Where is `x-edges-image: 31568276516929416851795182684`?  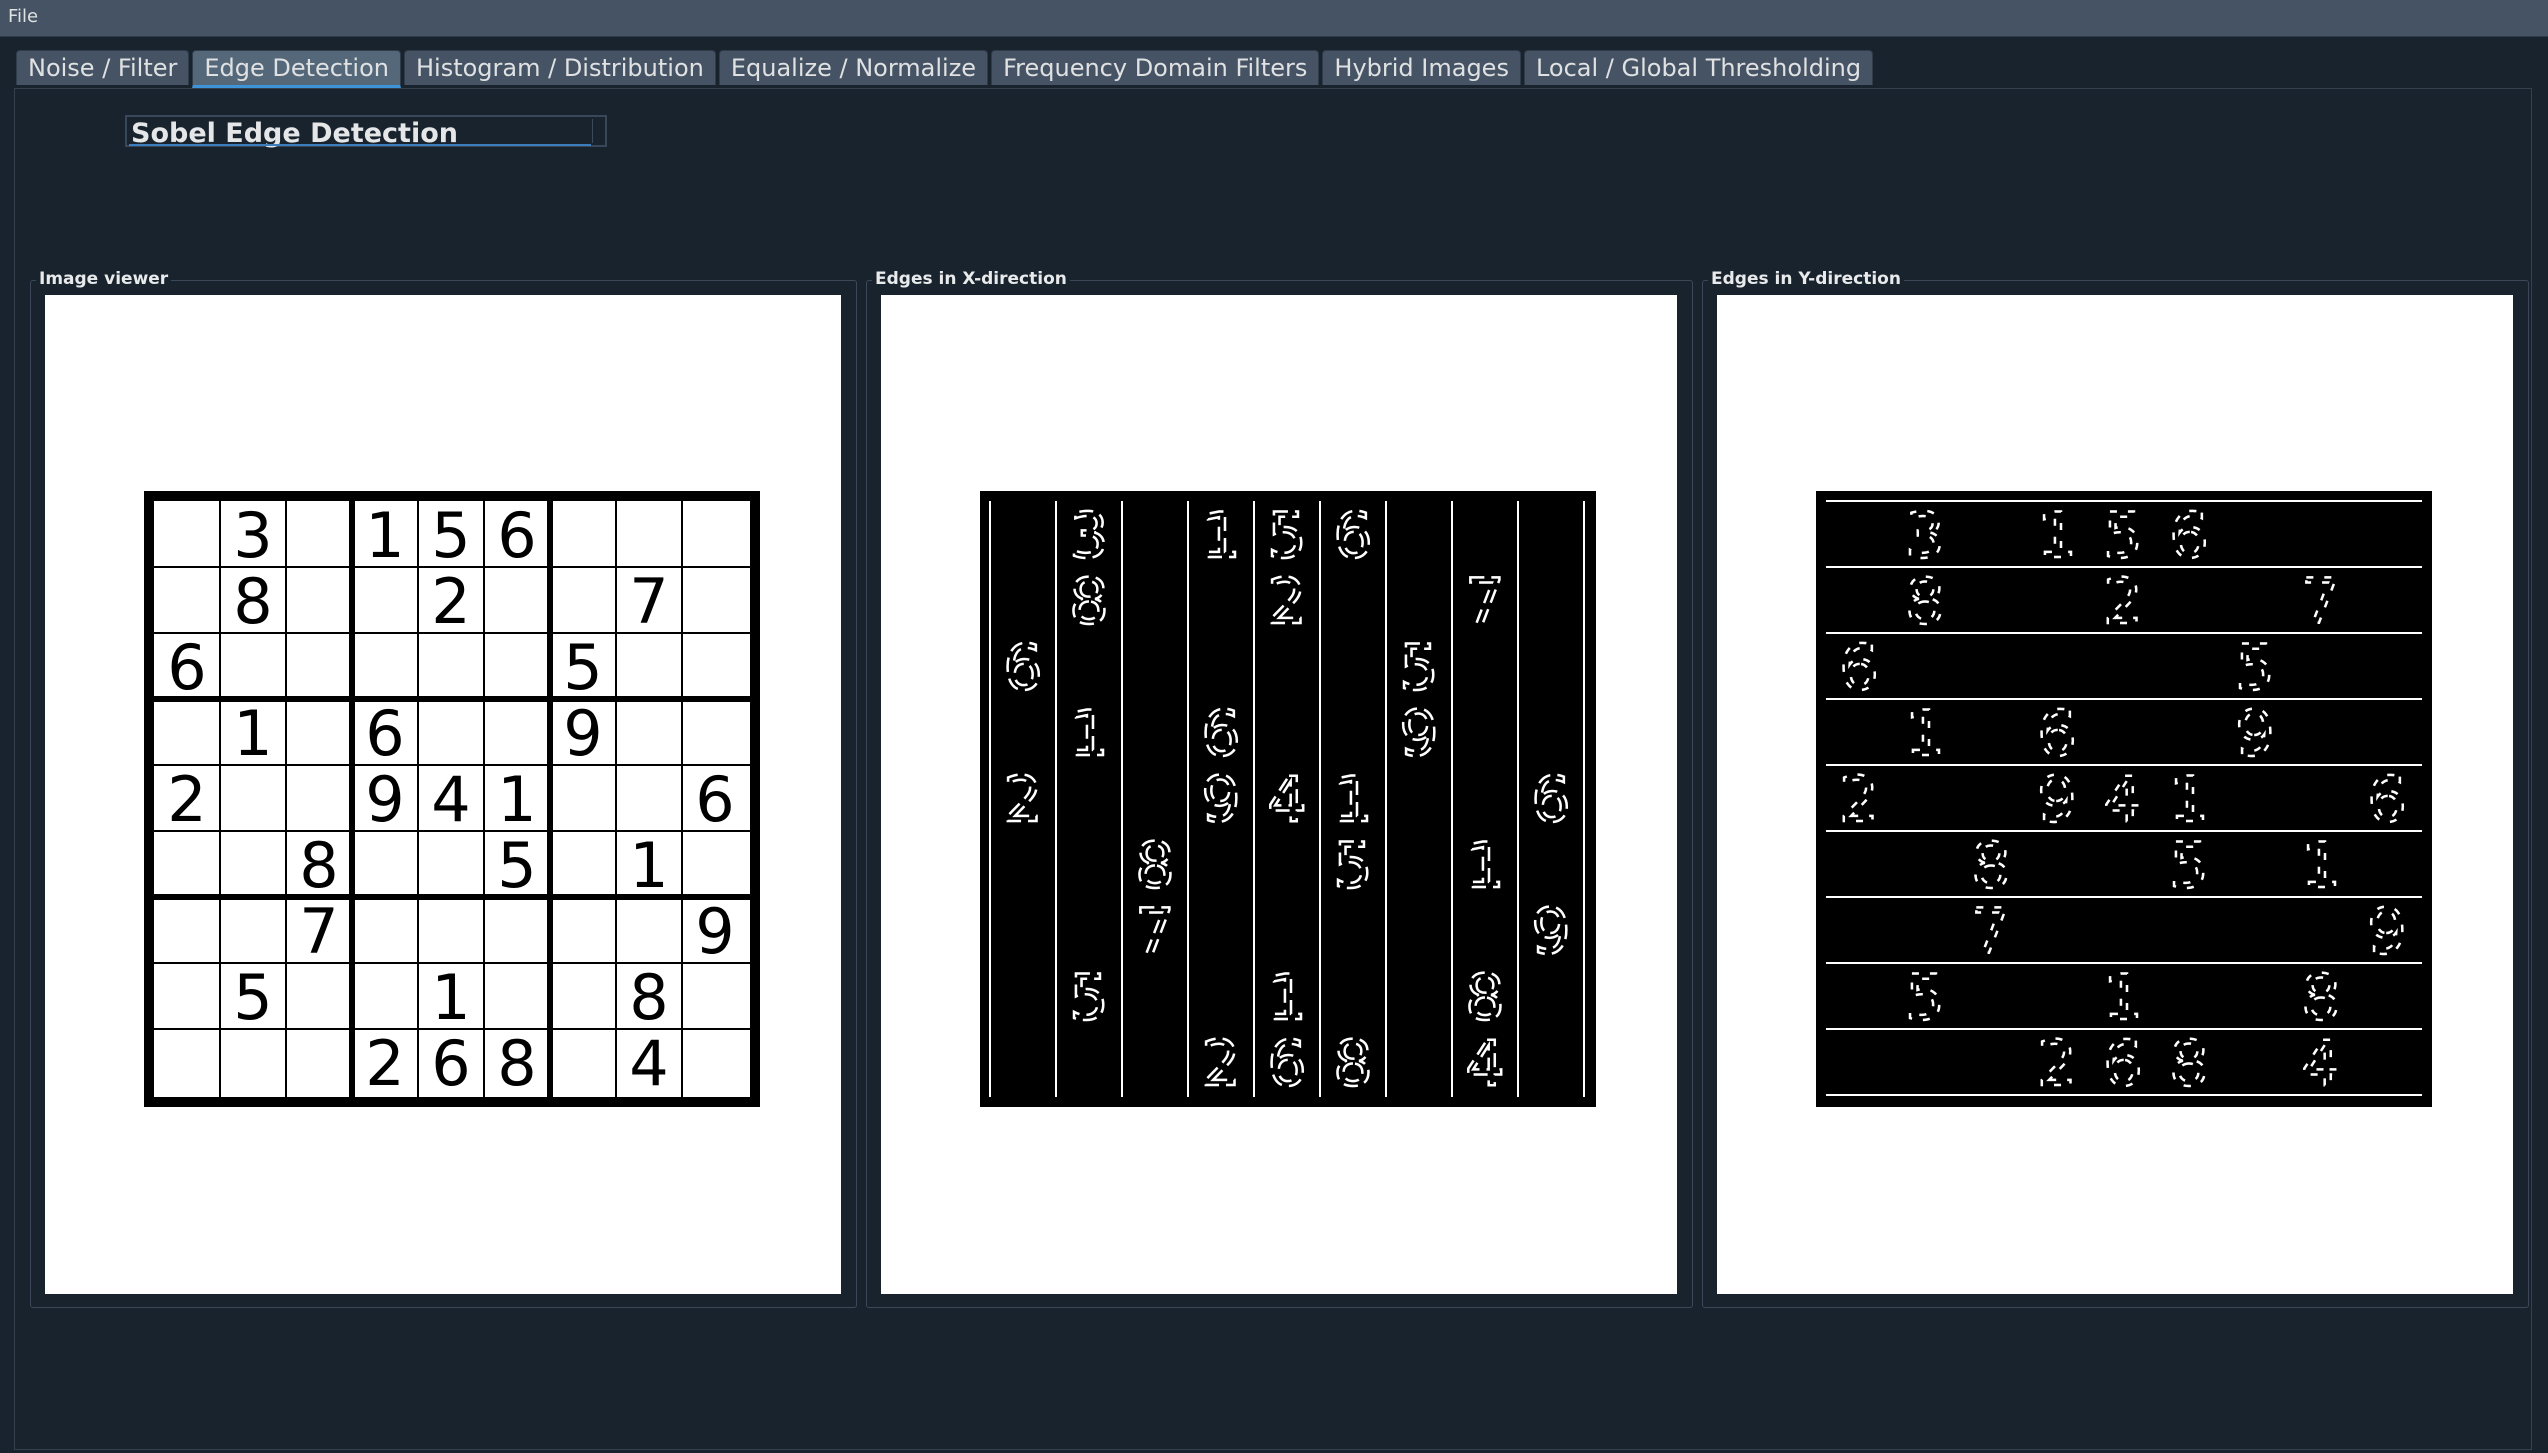 x-edges-image: 31568276516929416851795182684 is located at coordinates (1288, 799).